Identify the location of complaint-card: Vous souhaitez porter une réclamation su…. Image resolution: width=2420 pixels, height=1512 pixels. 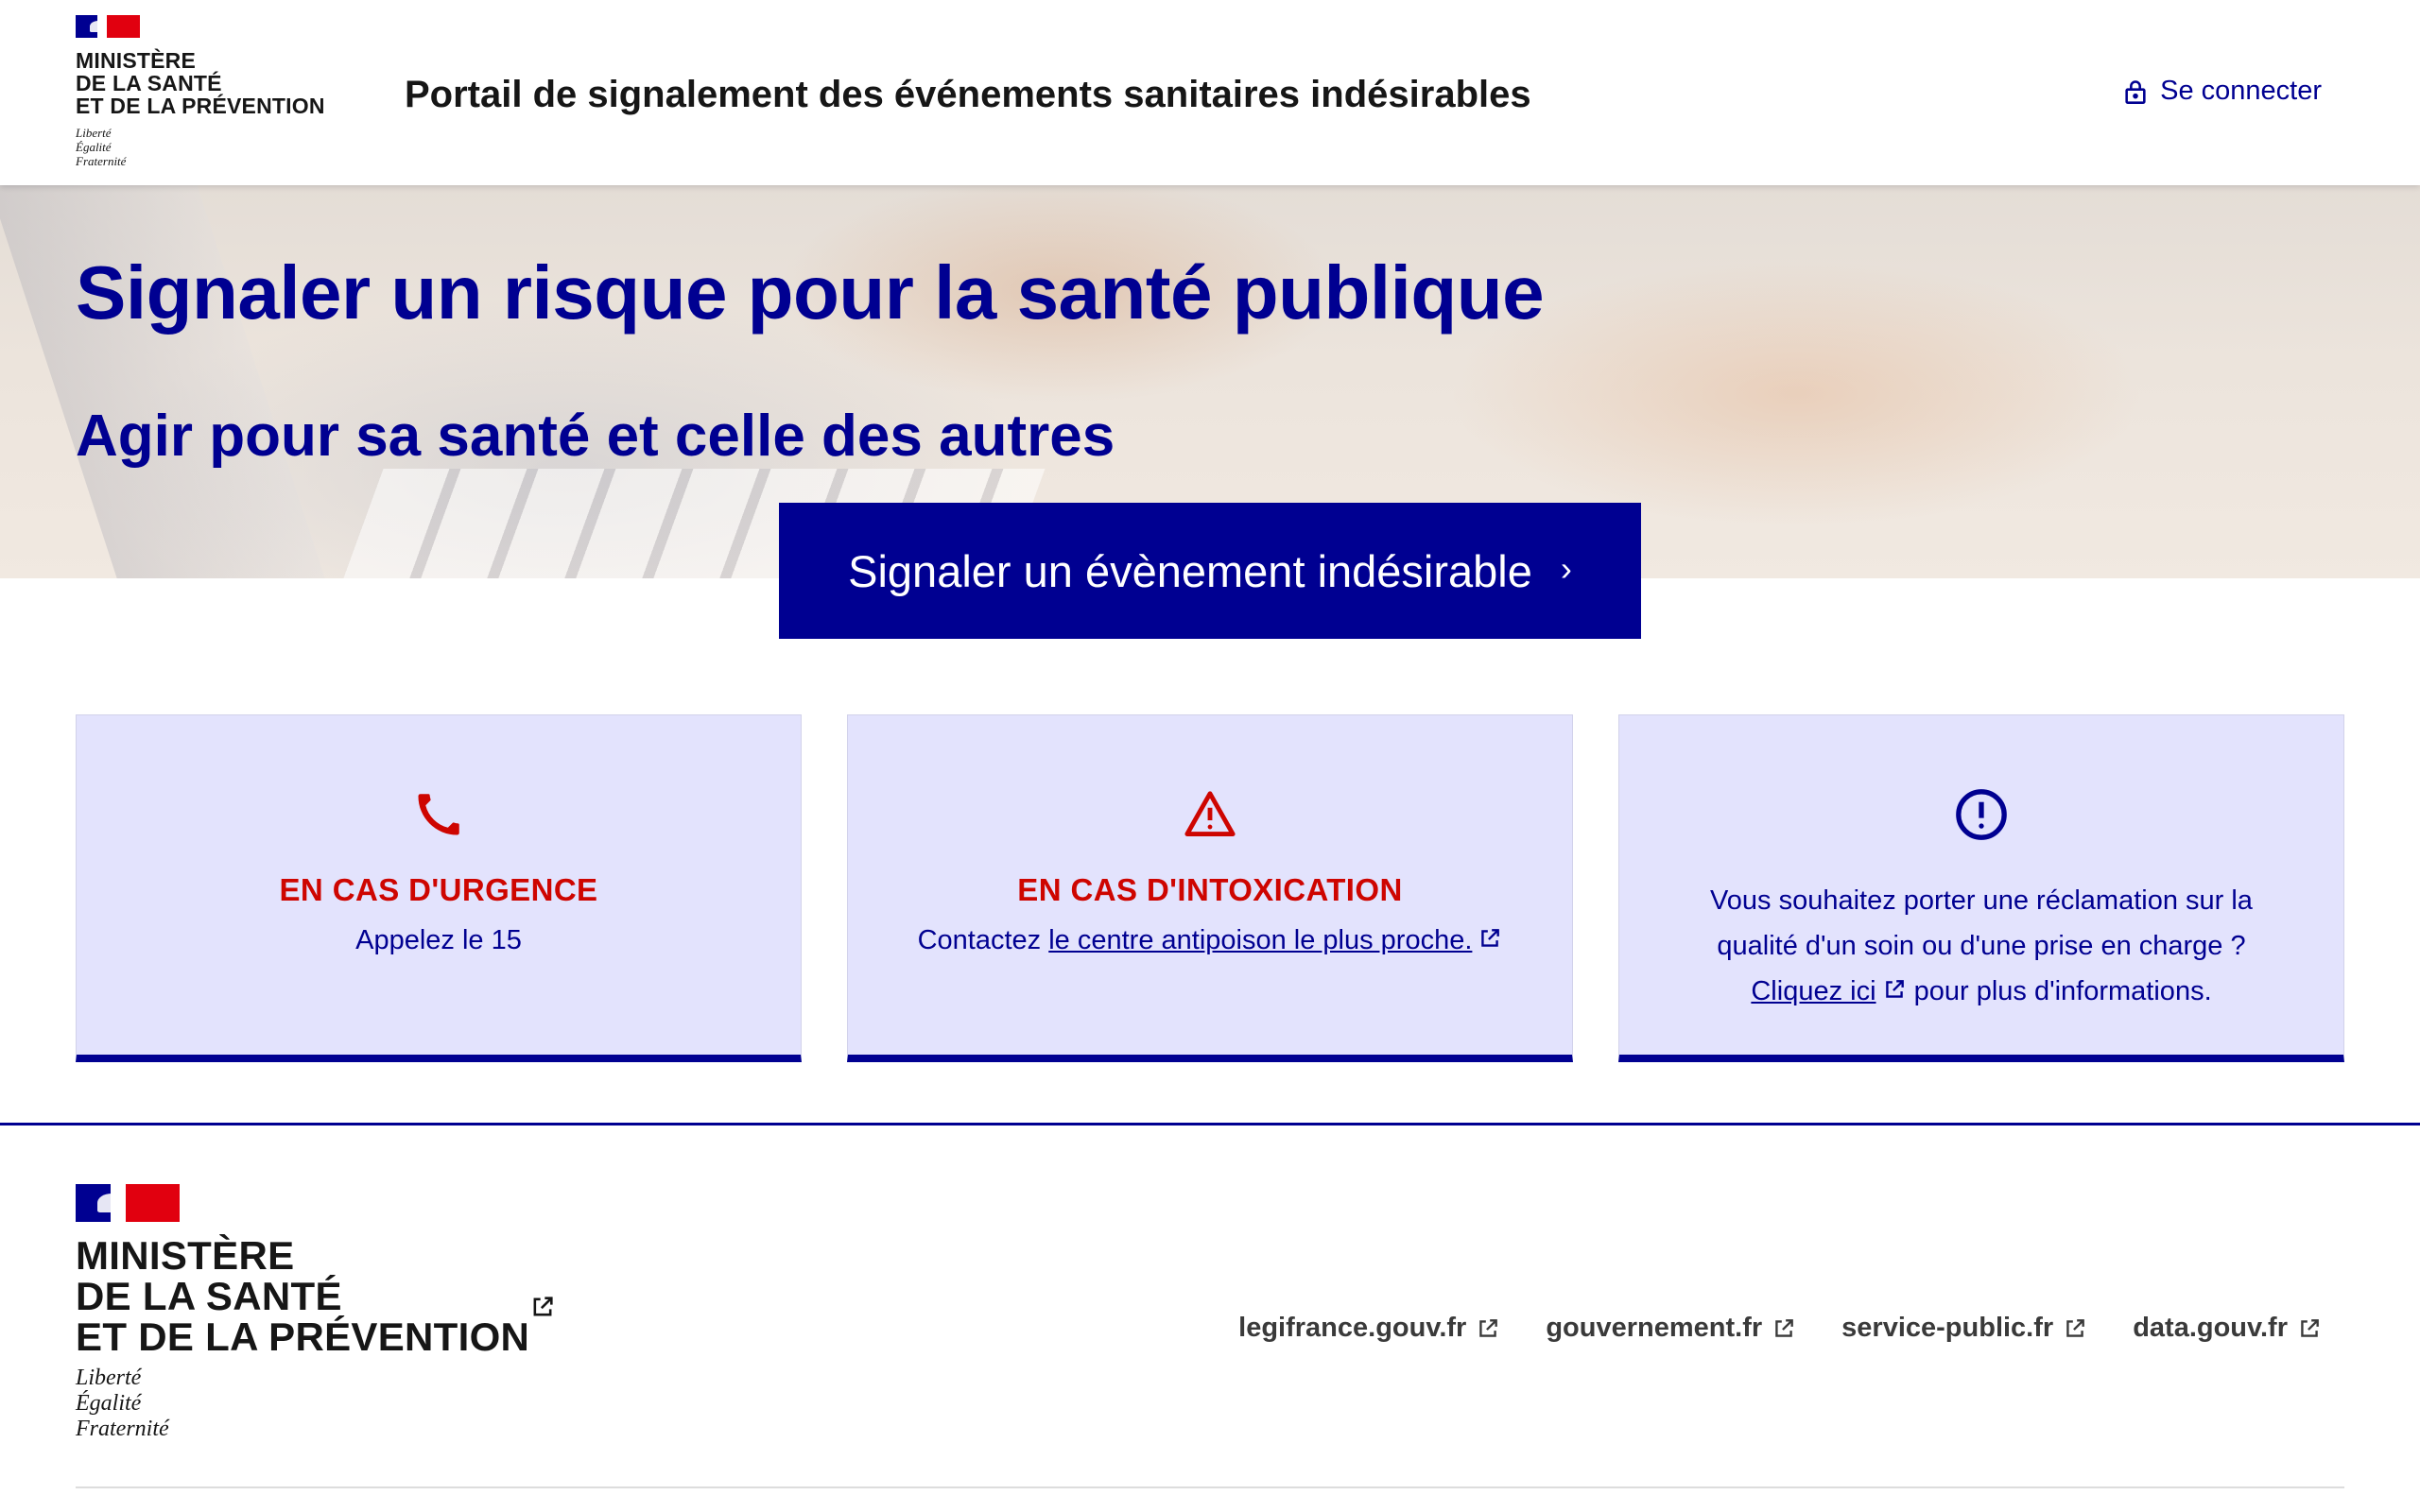
(1981, 888).